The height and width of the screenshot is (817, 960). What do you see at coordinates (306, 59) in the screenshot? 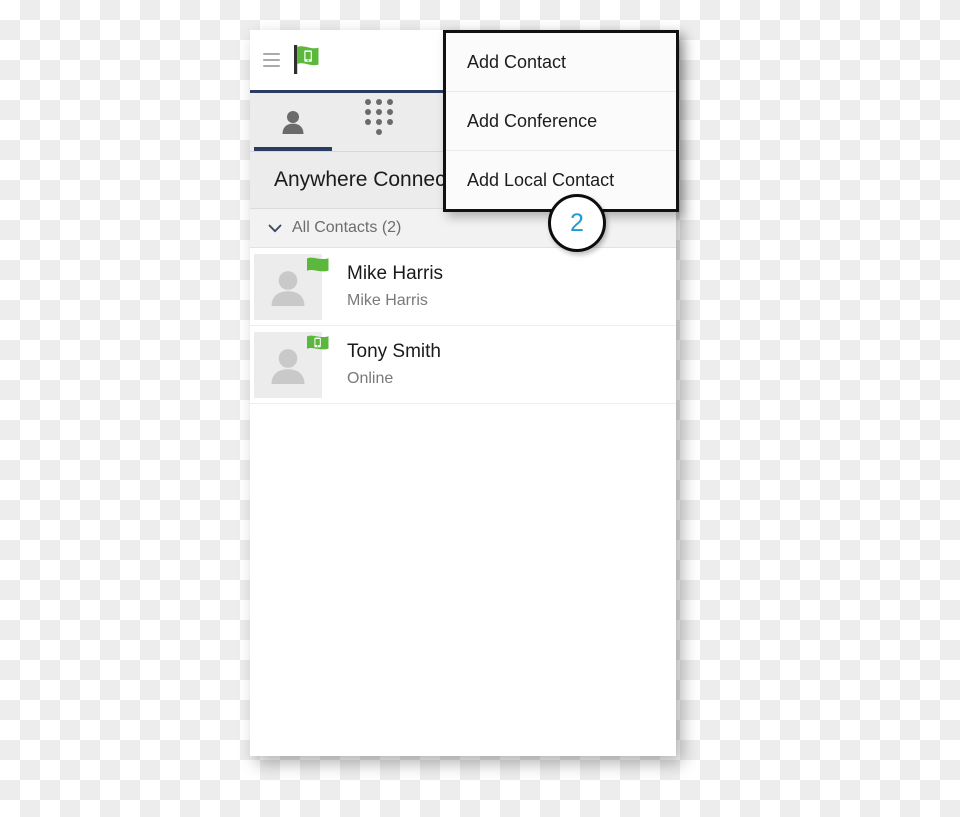
I see `logo-svg` at bounding box center [306, 59].